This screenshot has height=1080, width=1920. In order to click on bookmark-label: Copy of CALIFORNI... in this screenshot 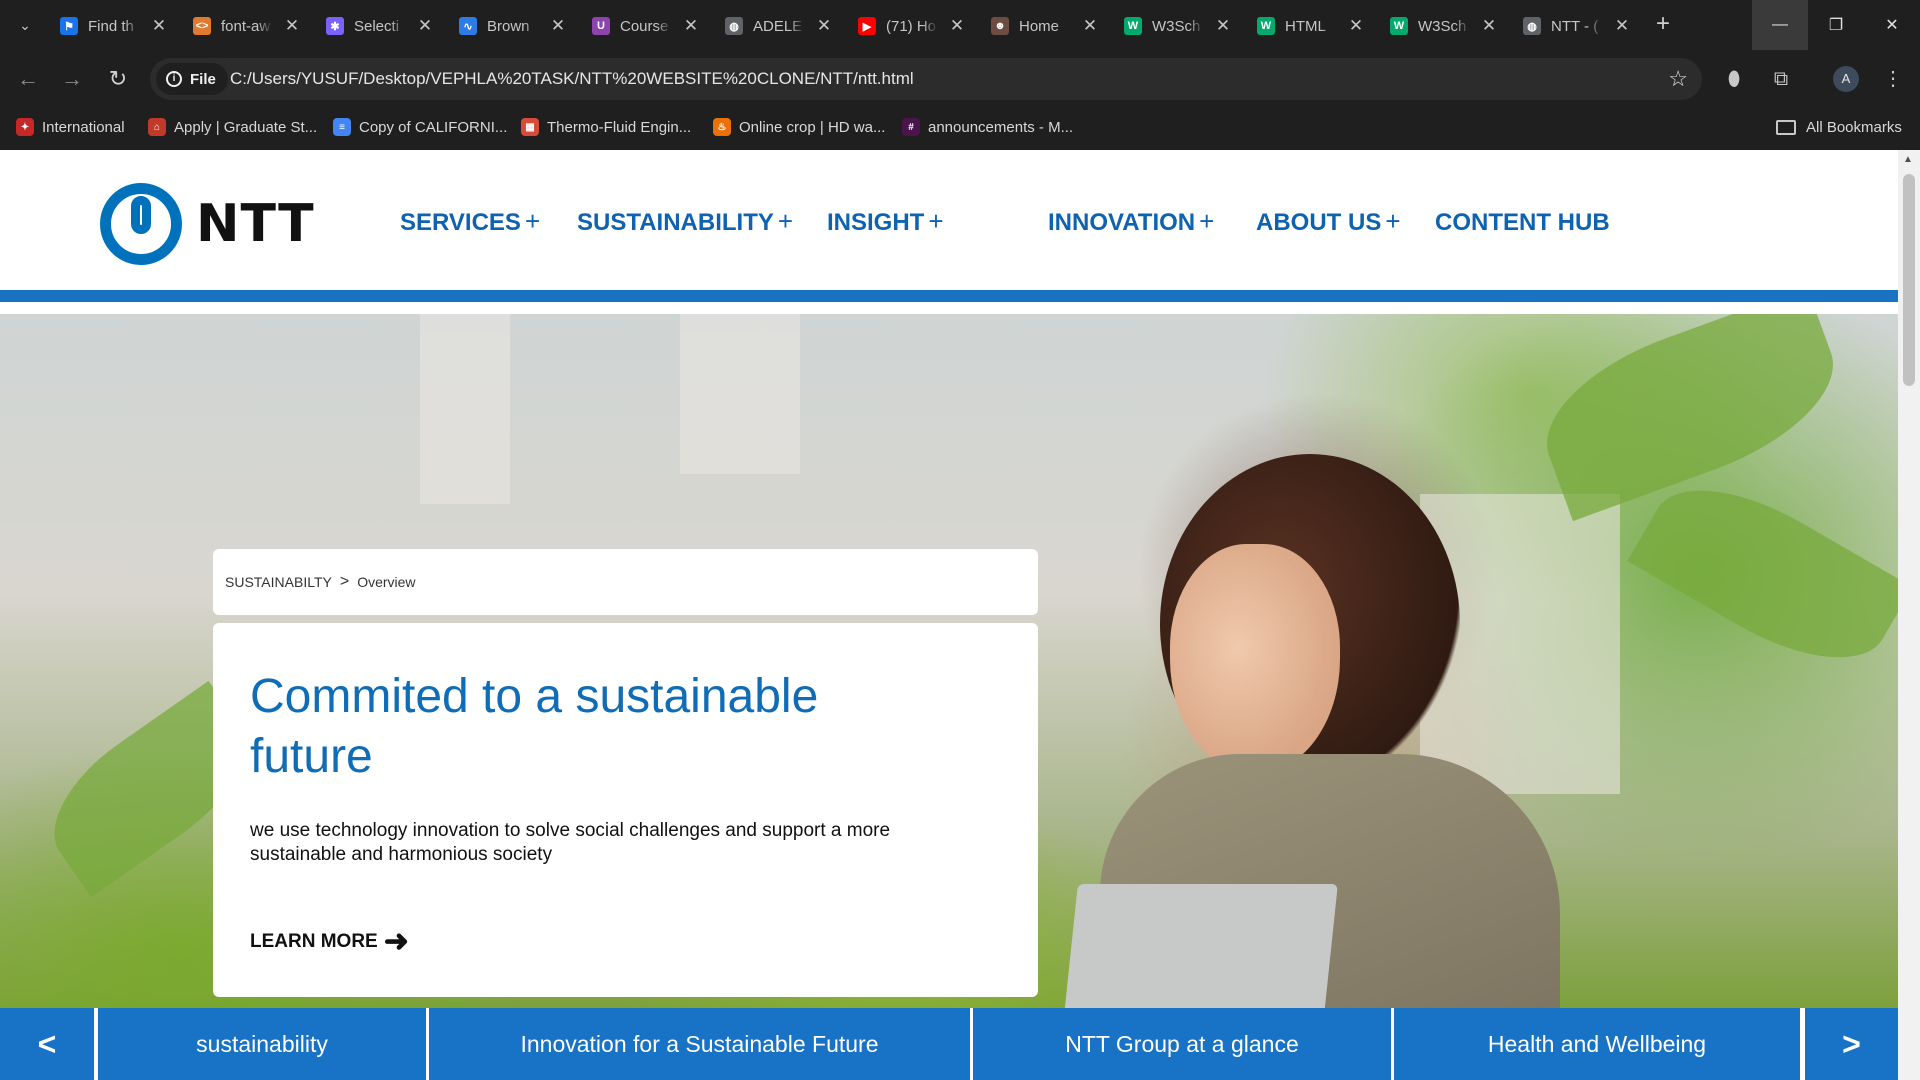, I will do `click(433, 127)`.